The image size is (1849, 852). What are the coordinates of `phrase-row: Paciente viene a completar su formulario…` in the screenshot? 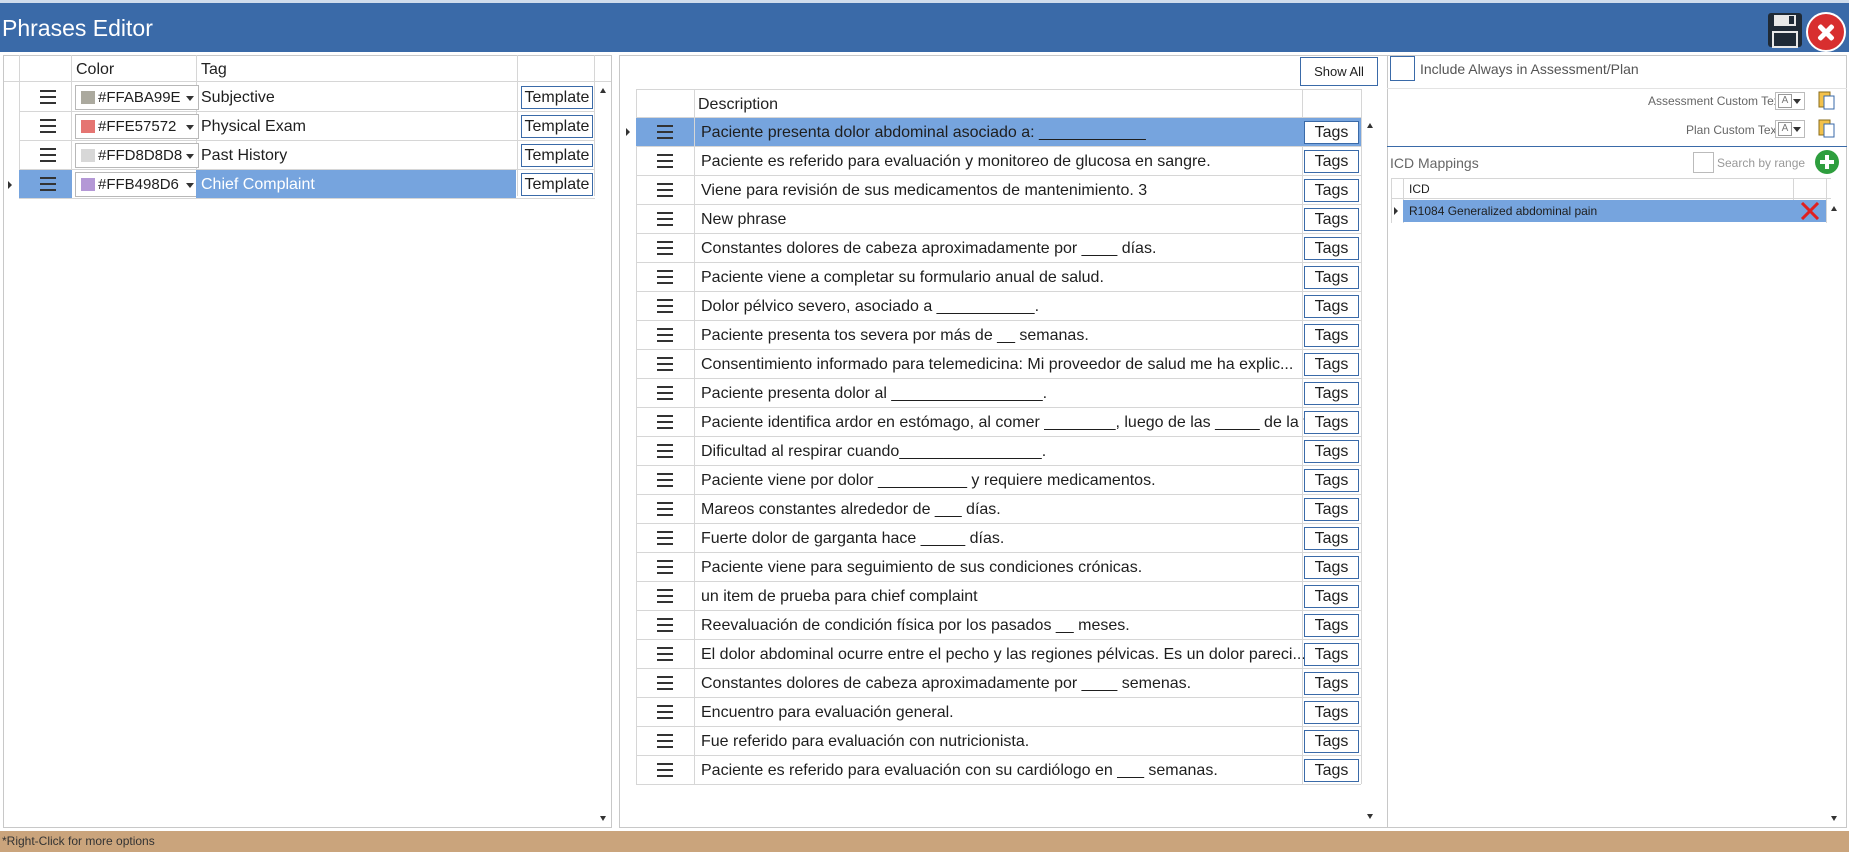 It's located at (998, 277).